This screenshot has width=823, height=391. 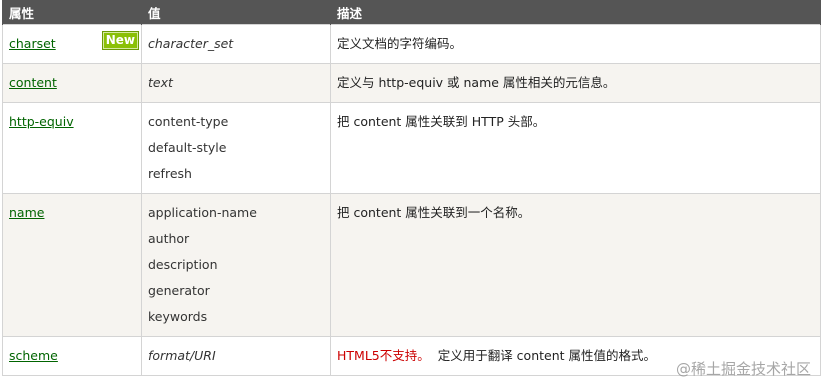 What do you see at coordinates (32, 43) in the screenshot?
I see `attr-link-charset: charset` at bounding box center [32, 43].